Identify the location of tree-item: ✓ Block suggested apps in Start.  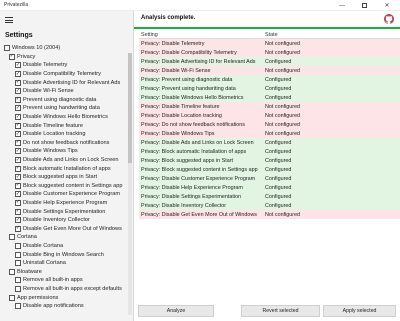
(65, 177).